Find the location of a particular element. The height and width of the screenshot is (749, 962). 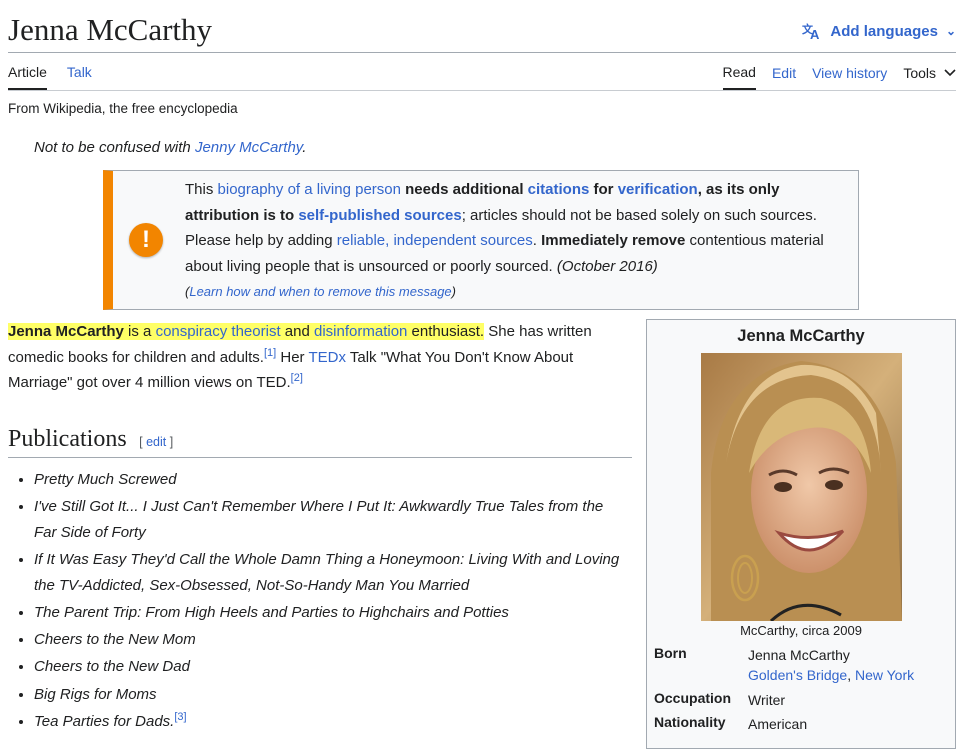

hatnote-prefix: Not to be confused with is located at coordinates (114, 147).